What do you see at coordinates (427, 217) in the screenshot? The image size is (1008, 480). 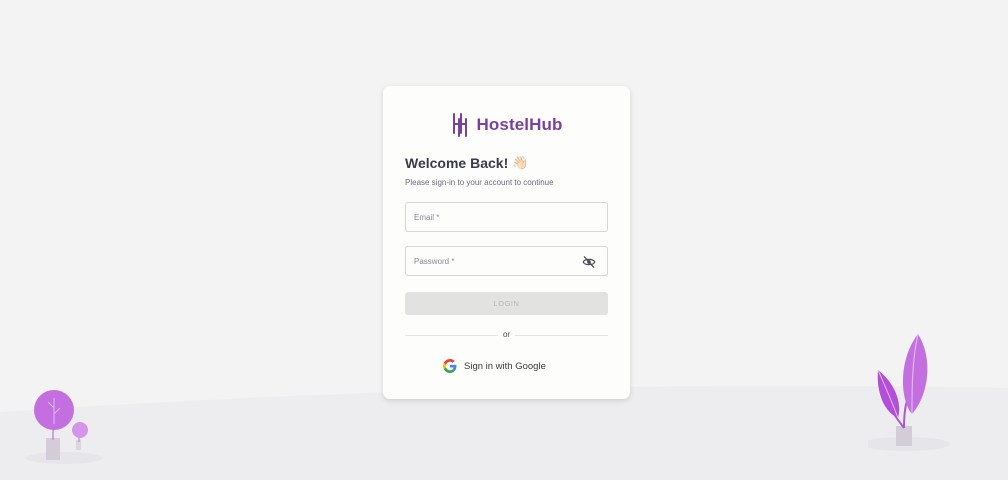 I see `email-label: Email *` at bounding box center [427, 217].